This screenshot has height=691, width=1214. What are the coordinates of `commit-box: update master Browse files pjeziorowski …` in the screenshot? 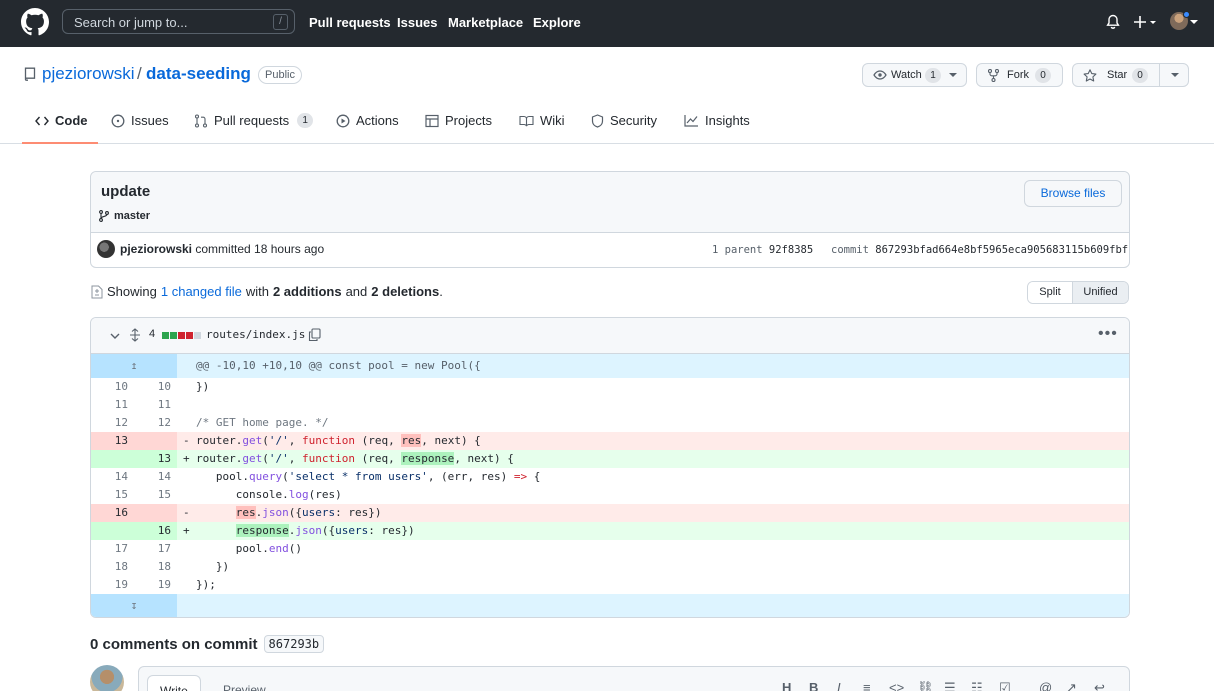 It's located at (610, 219).